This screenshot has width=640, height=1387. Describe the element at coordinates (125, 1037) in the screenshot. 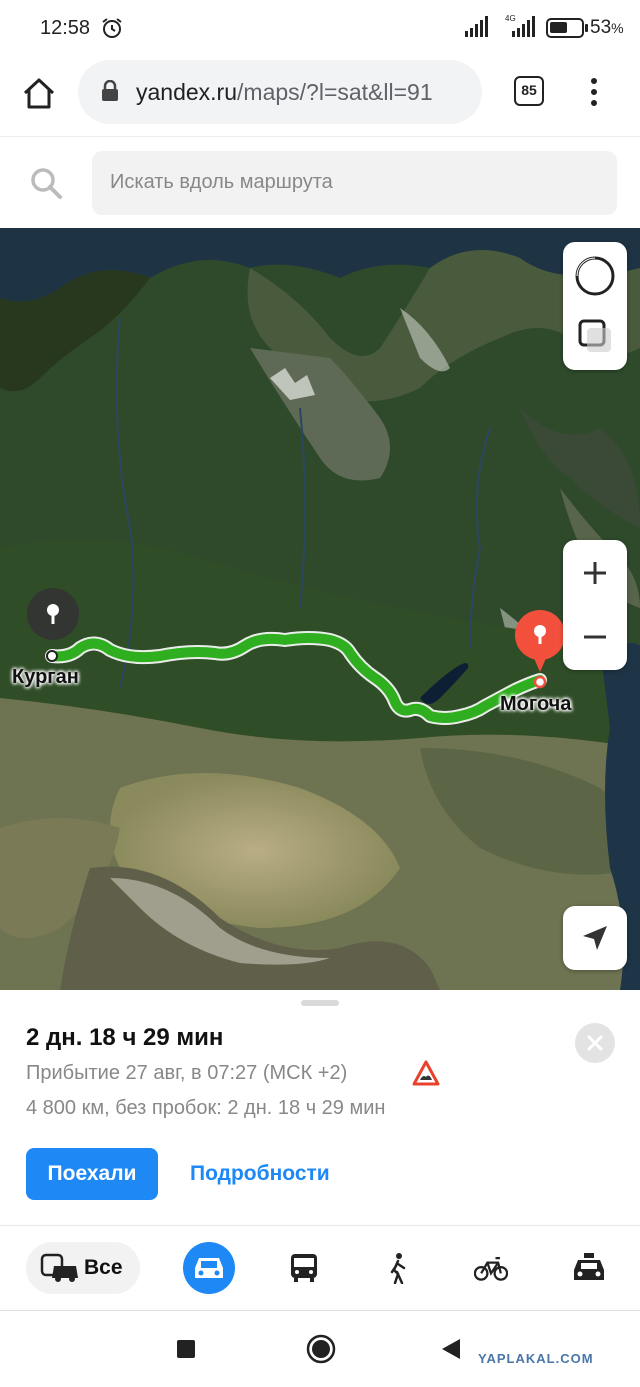

I see `route-duration: 2 дн. 18 ч 29 мин` at that location.